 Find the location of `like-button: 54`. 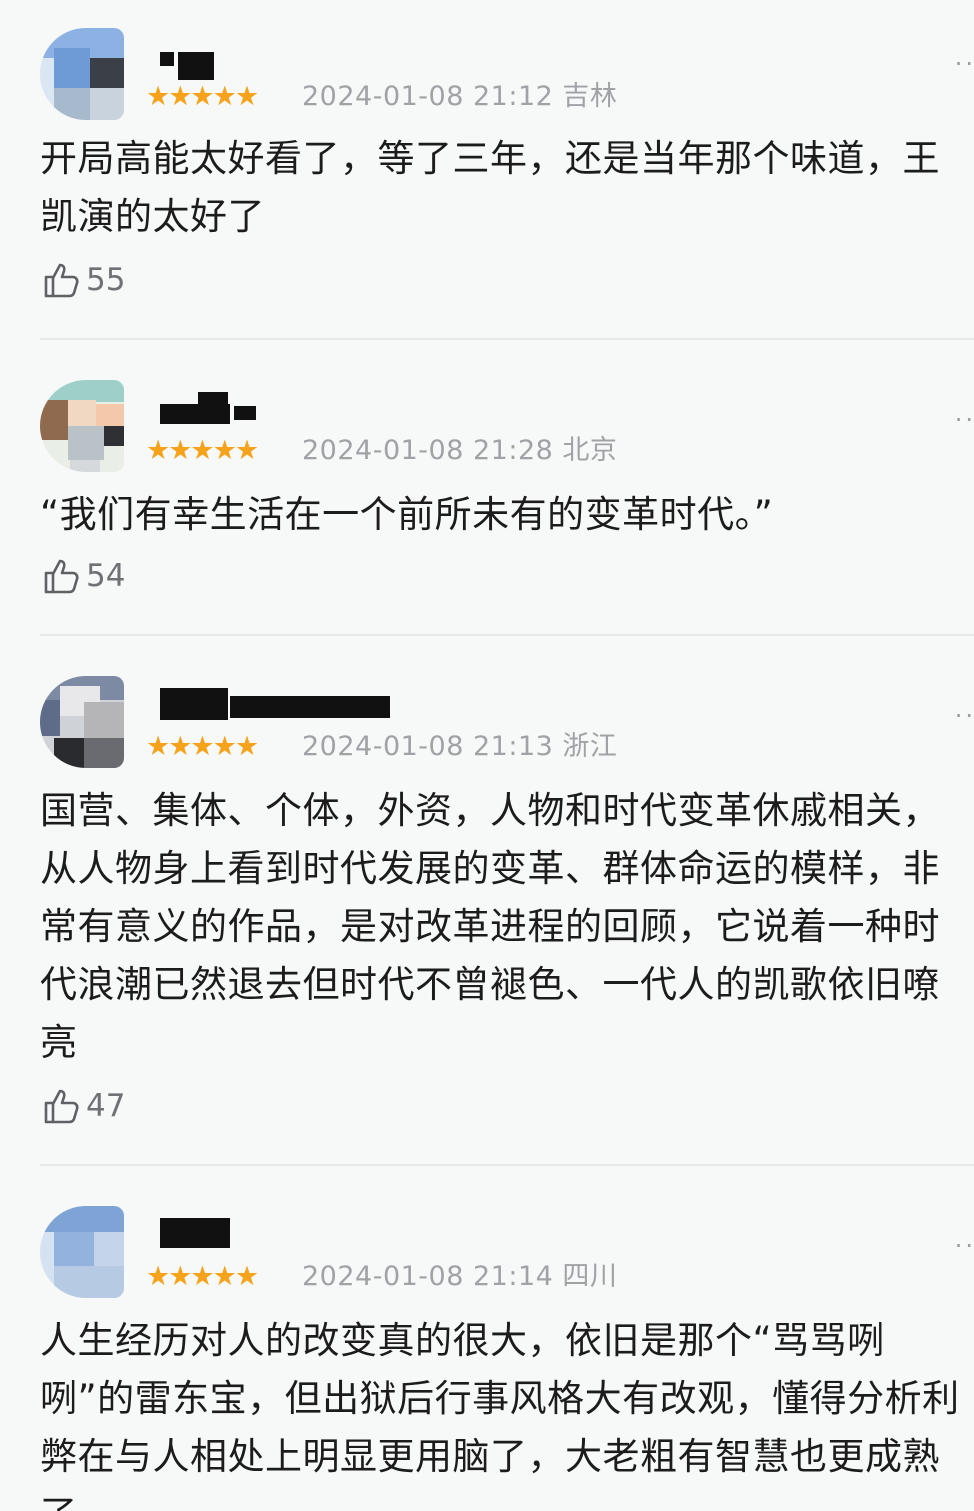

like-button: 54 is located at coordinates (83, 576).